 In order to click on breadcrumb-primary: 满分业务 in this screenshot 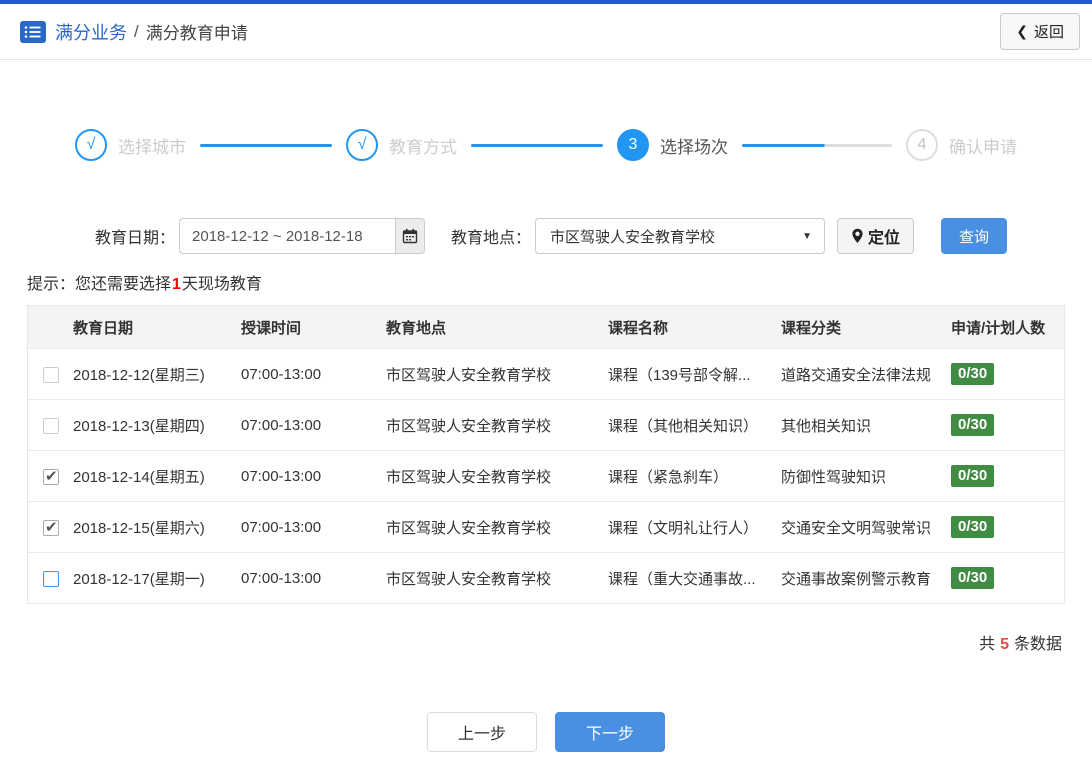, I will do `click(91, 32)`.